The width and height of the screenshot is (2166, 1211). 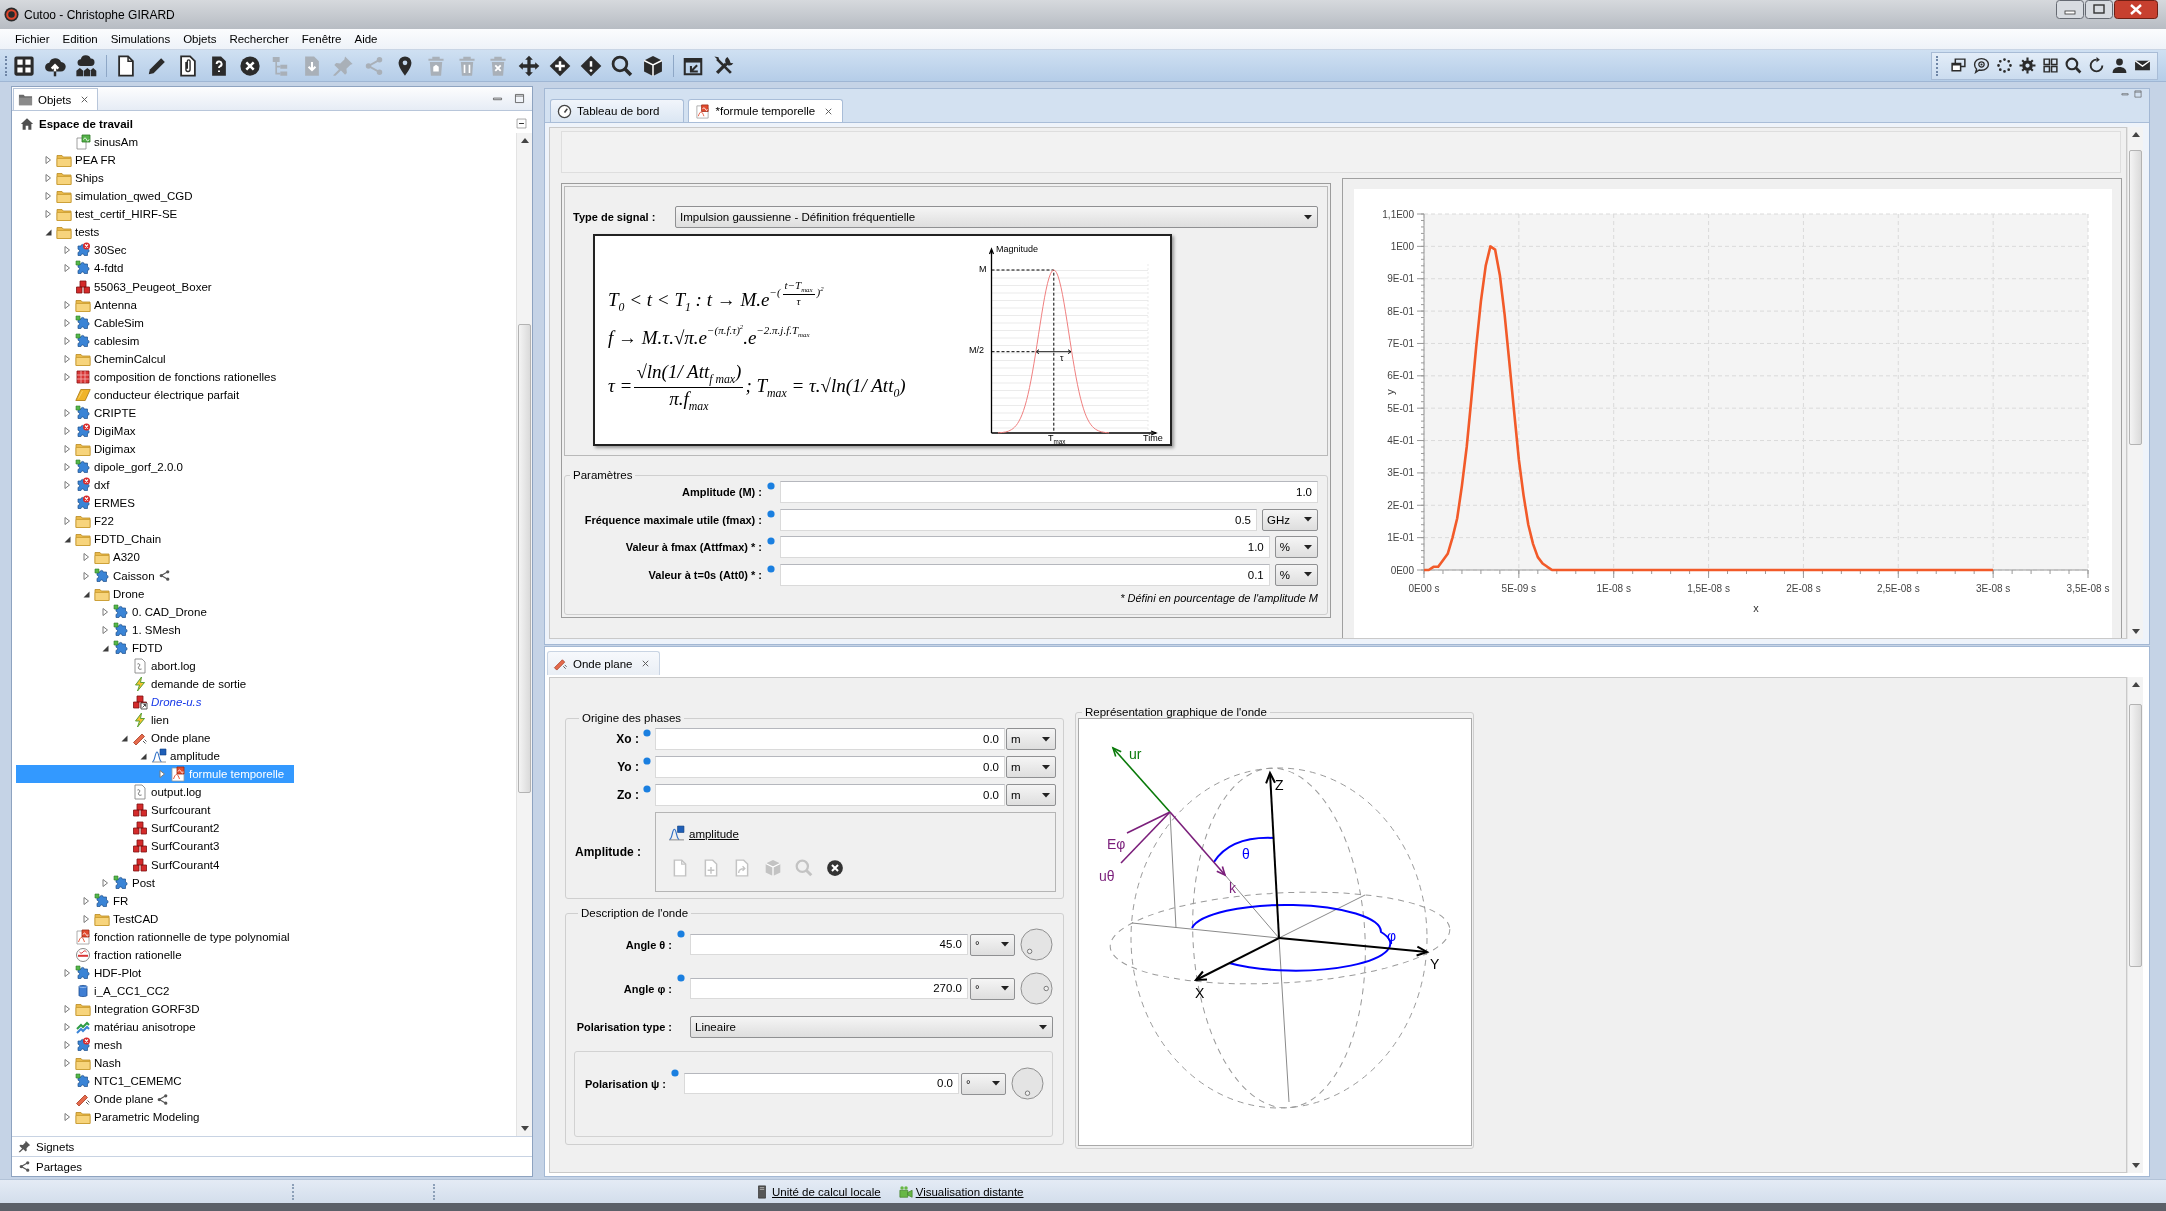 I want to click on tree-item: conducteur électrique parfait, so click(x=133, y=394).